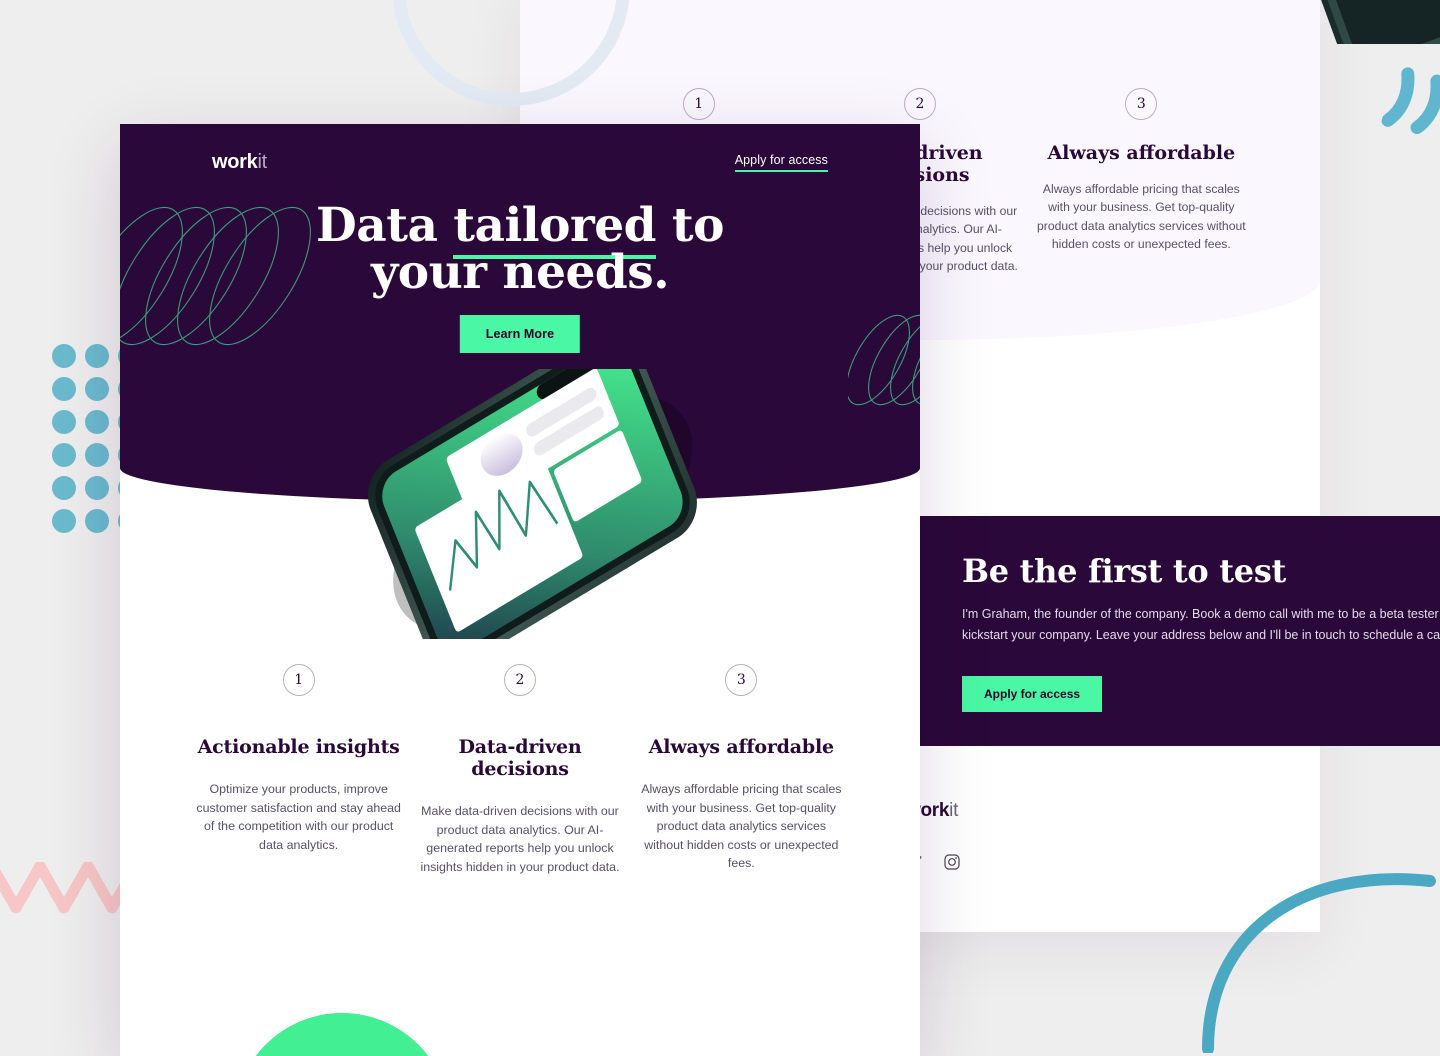 This screenshot has width=1440, height=1056. I want to click on logo-bold: work, so click(235, 162).